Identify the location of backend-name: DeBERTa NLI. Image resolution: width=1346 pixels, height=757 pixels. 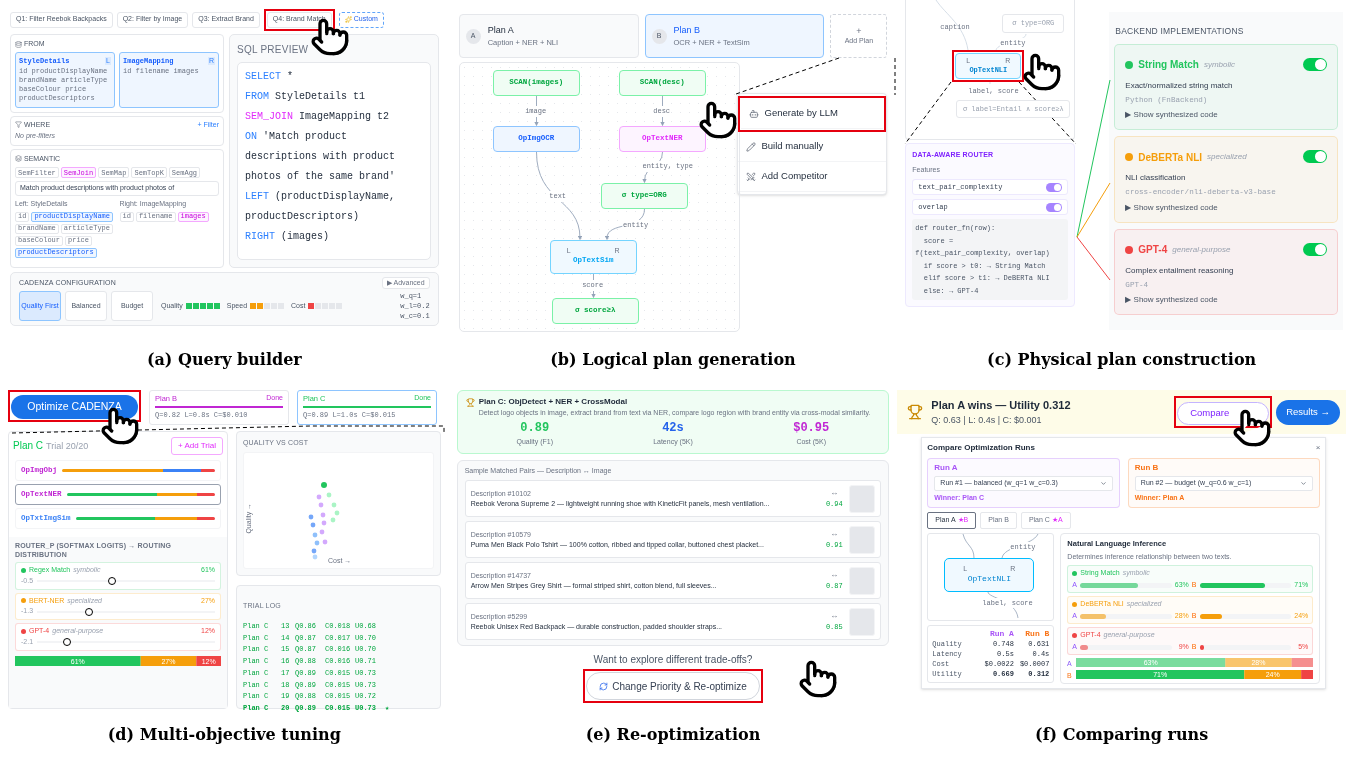
(1170, 157).